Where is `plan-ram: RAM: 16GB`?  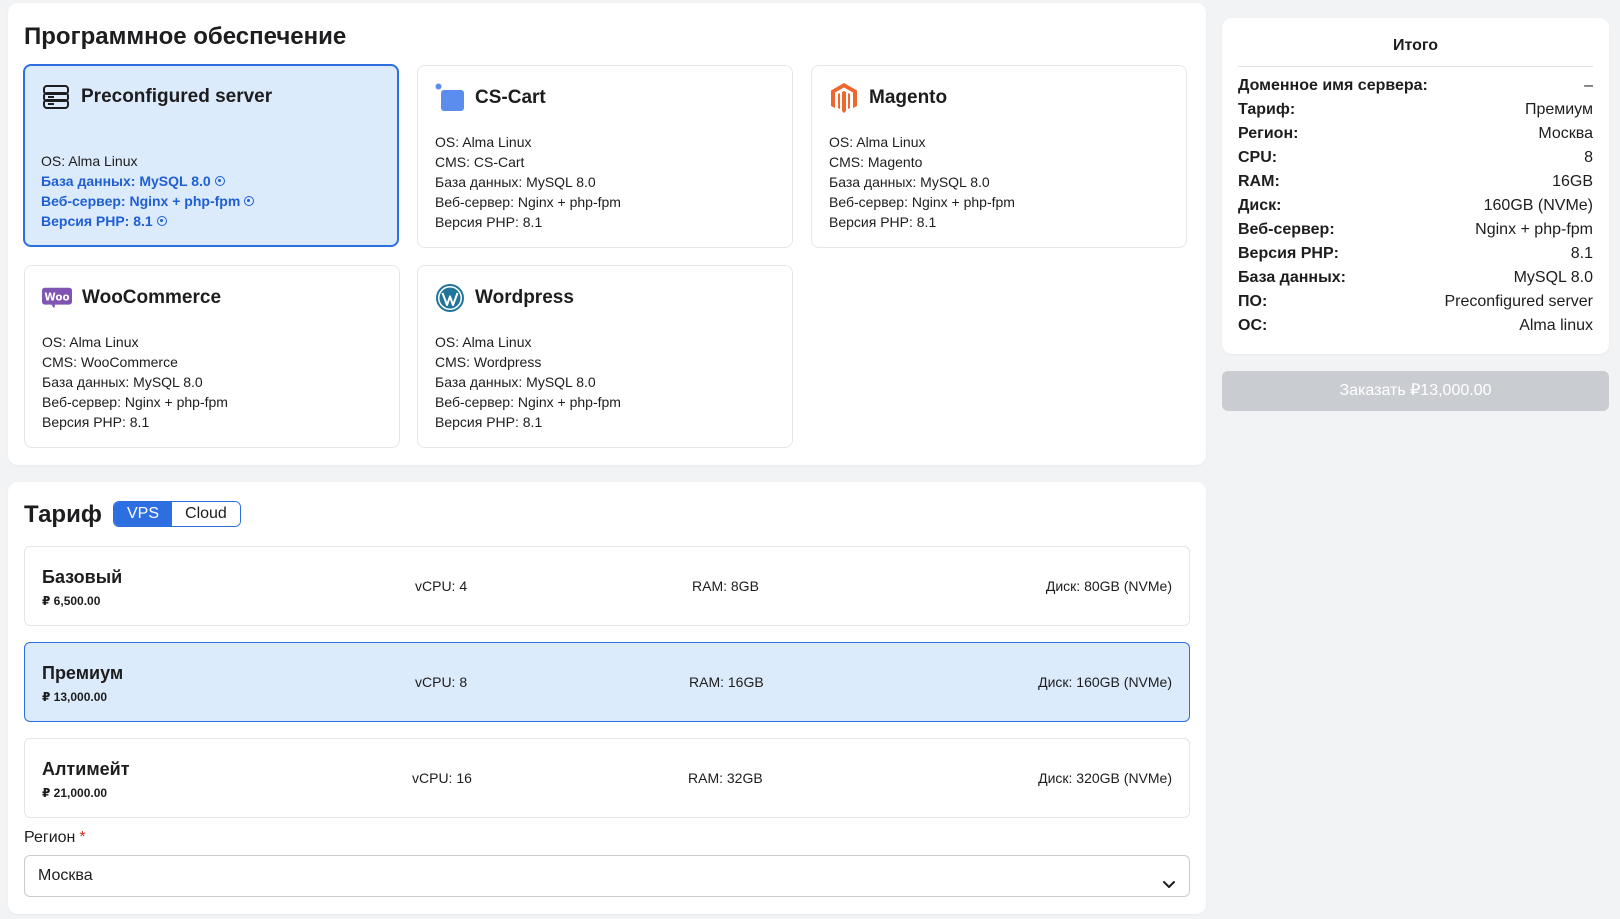
plan-ram: RAM: 16GB is located at coordinates (726, 682).